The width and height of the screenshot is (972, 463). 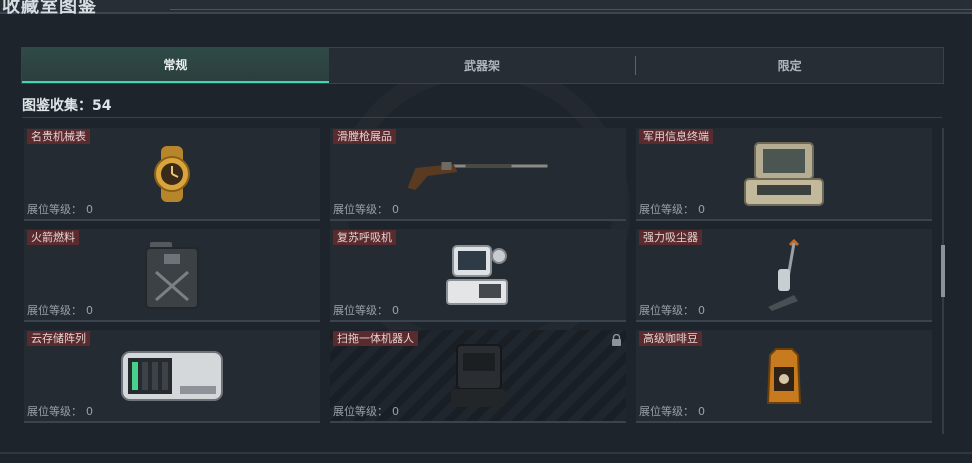 I want to click on collection-card-vacuum: 强力吸尘器 展位等级： 0, so click(x=784, y=275).